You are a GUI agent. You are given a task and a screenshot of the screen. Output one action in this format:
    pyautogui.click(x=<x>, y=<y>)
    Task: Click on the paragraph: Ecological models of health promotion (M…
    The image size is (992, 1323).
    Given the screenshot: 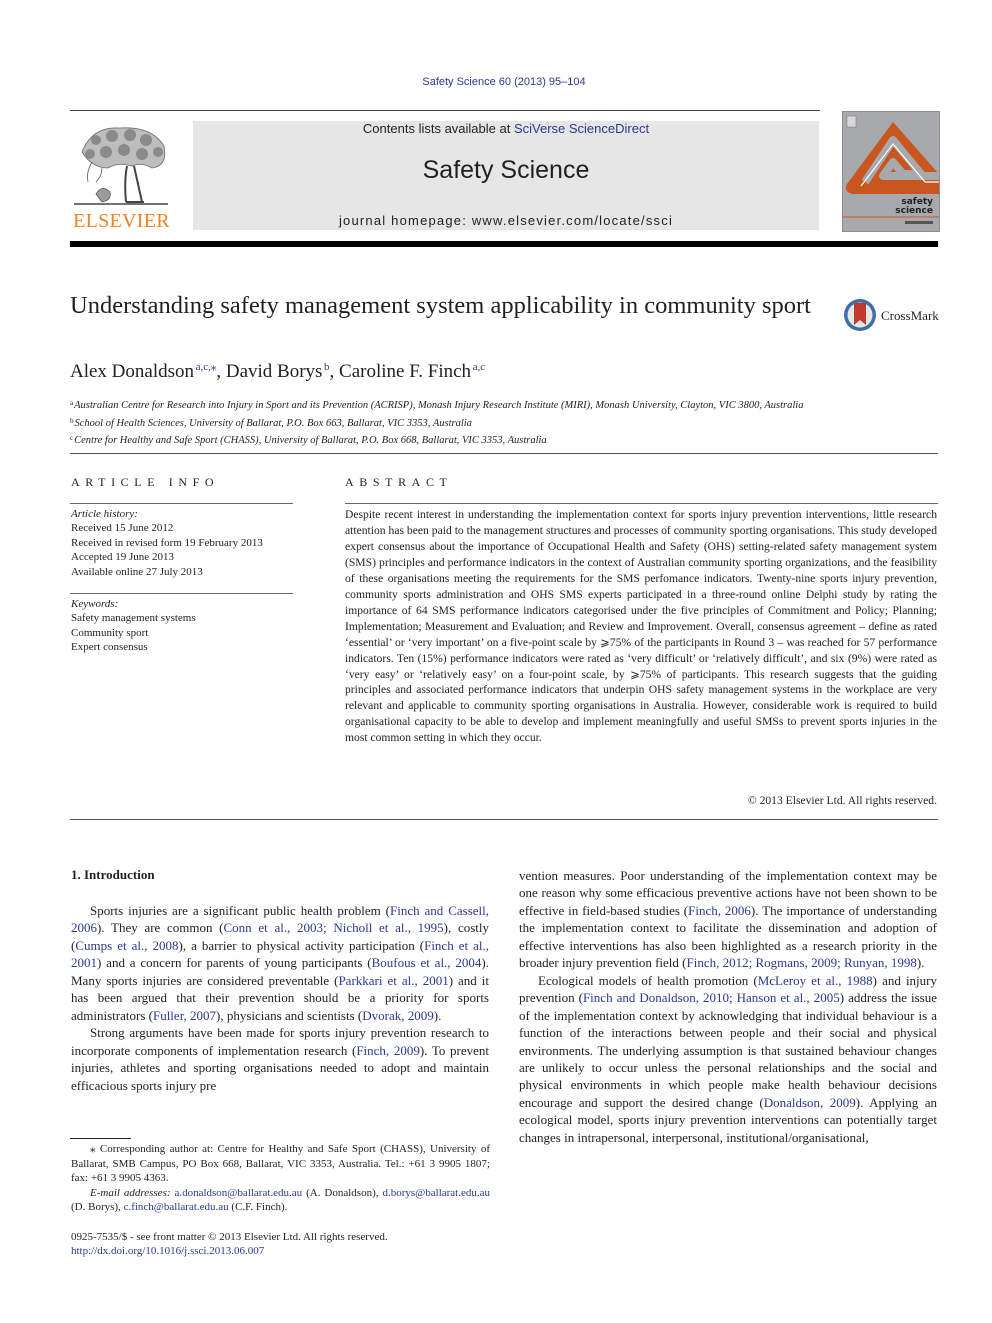 What is the action you would take?
    pyautogui.click(x=728, y=1059)
    